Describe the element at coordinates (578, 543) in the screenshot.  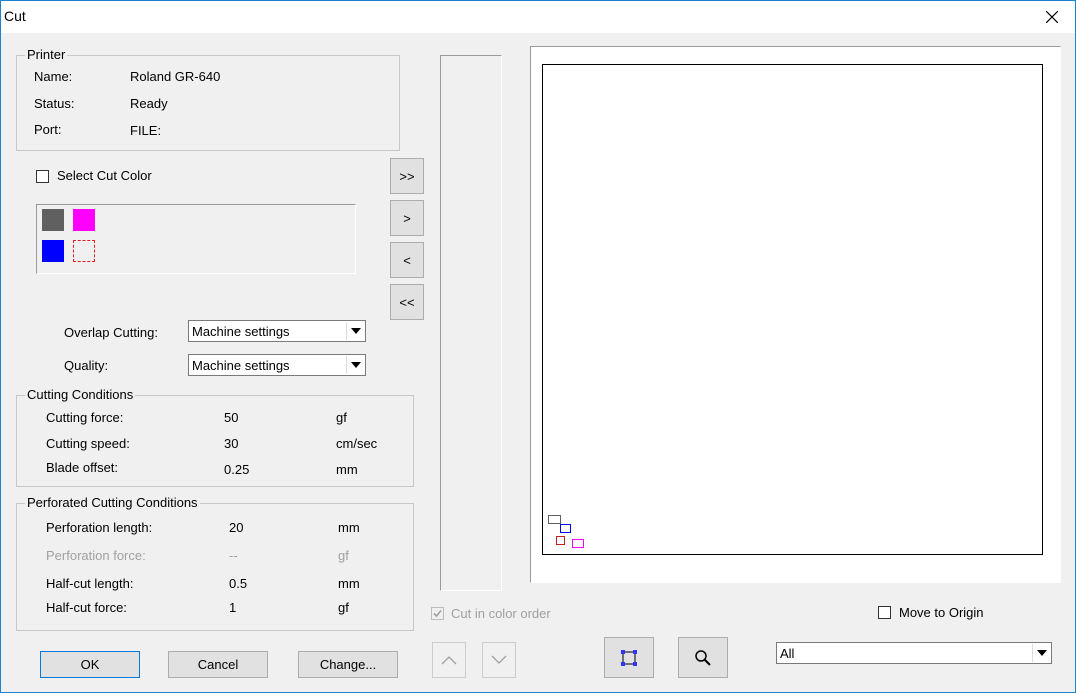
I see `preview-shape-magenta` at that location.